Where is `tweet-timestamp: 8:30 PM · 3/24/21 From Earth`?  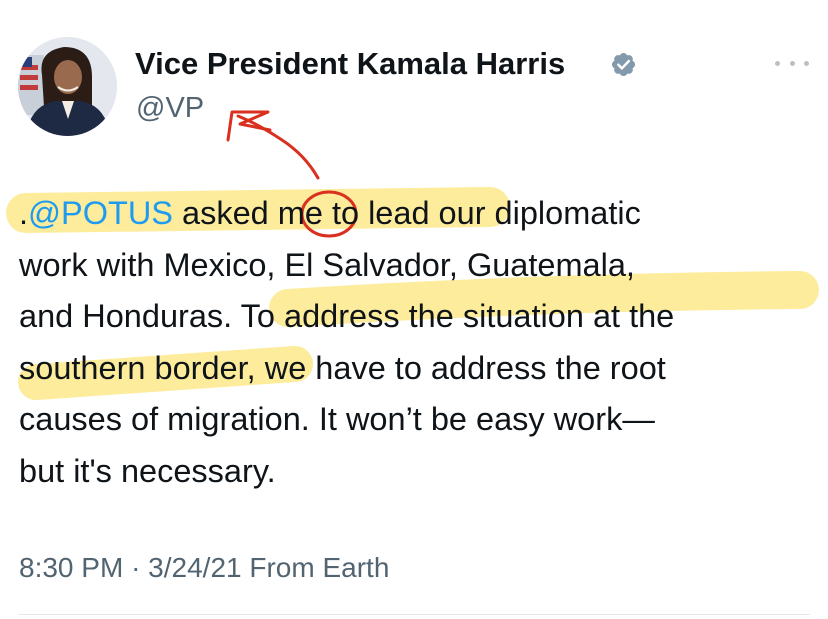
tweet-timestamp: 8:30 PM · 3/24/21 From Earth is located at coordinates (204, 568).